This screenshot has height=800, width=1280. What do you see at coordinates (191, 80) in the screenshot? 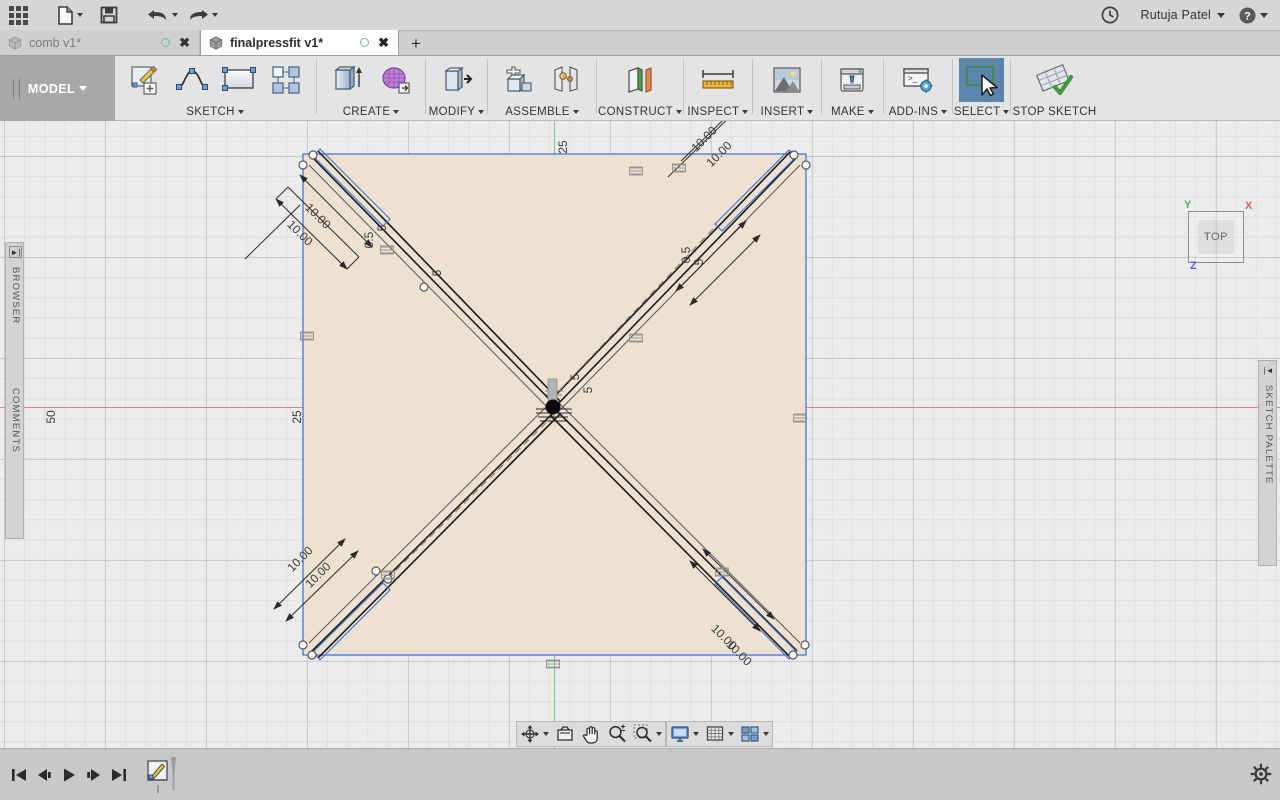
I see `spline-button` at bounding box center [191, 80].